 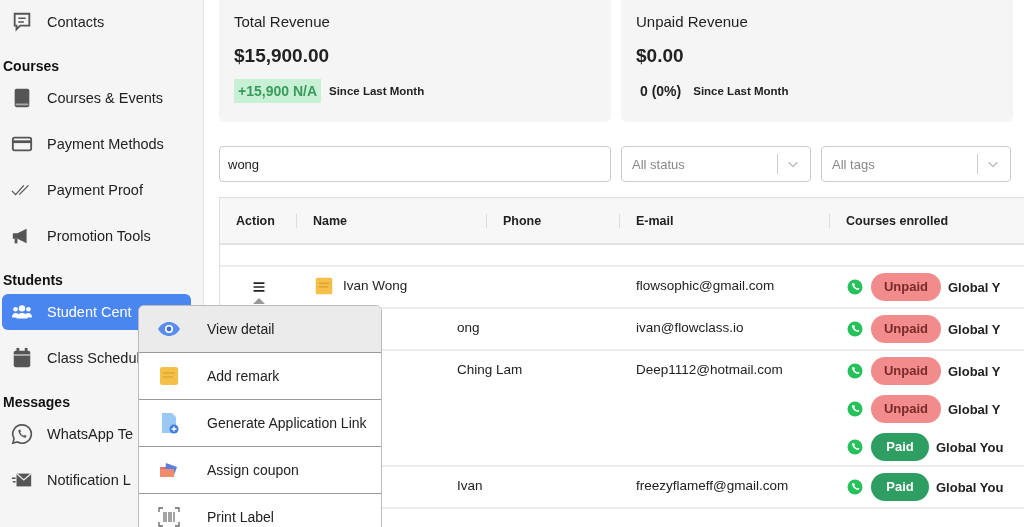 I want to click on calendar-icon, so click(x=22, y=358).